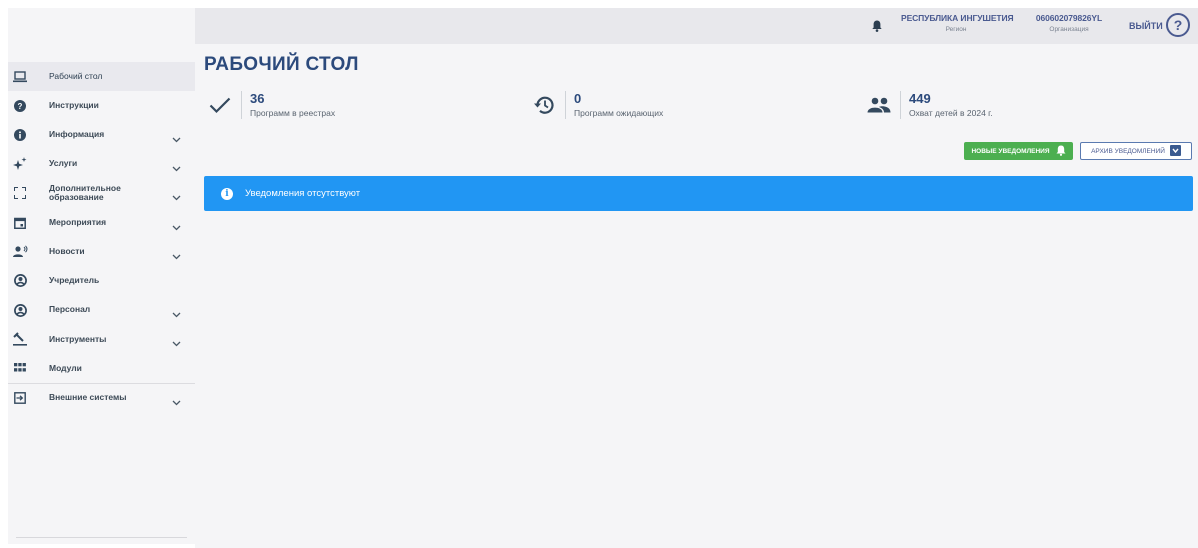 This screenshot has width=1198, height=548. Describe the element at coordinates (1128, 151) in the screenshot. I see `archive-notifications-label: АРХИВ УВЕДОМЛЕНИЙ` at that location.